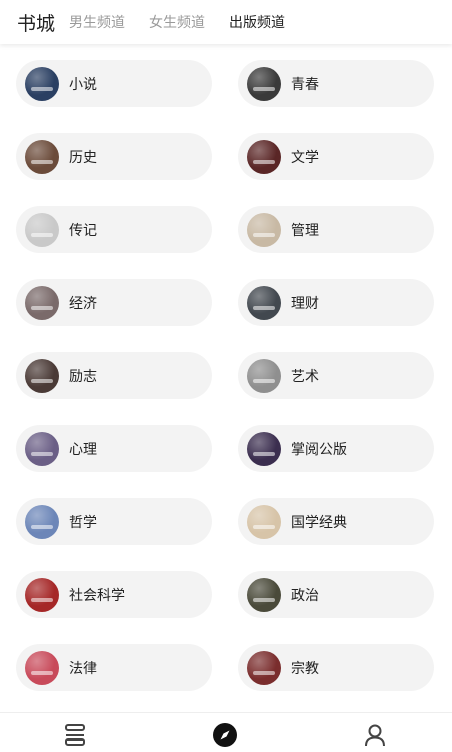 The width and height of the screenshot is (452, 752). What do you see at coordinates (257, 22) in the screenshot?
I see `tab-publishing-channel: 出版频道` at bounding box center [257, 22].